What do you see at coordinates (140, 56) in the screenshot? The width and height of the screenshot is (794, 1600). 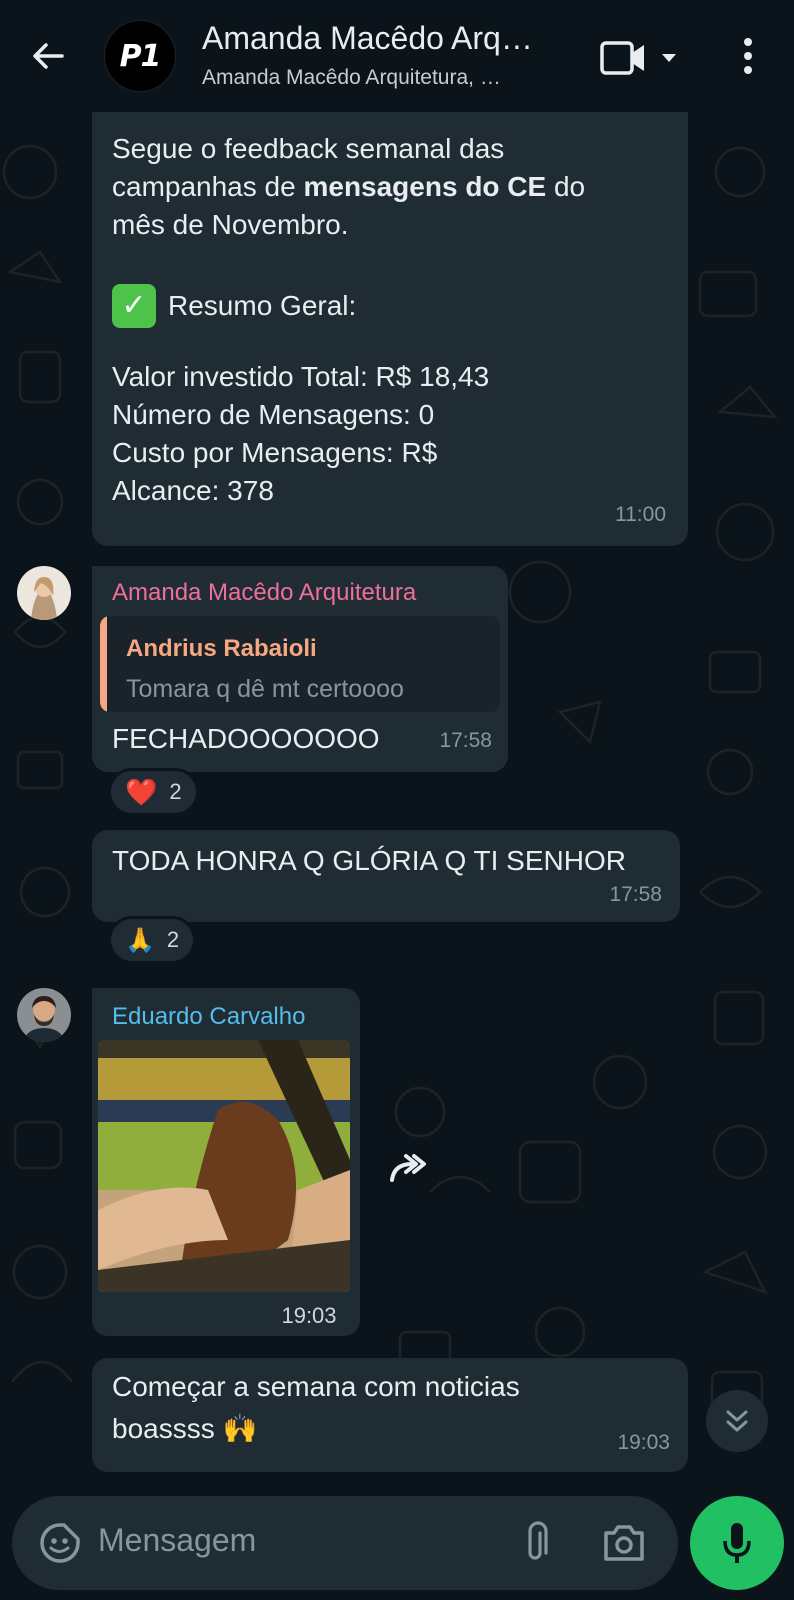 I see `group-avatar: P1` at bounding box center [140, 56].